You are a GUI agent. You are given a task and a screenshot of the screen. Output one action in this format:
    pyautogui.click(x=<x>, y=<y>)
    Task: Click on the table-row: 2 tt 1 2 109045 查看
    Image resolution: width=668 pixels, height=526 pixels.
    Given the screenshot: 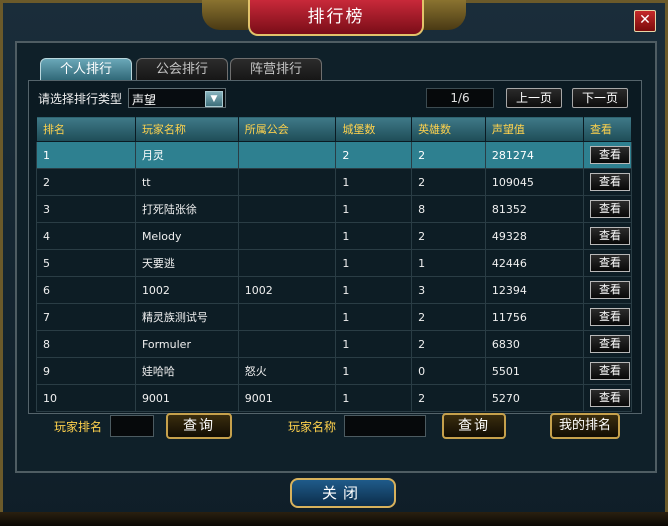 What is the action you would take?
    pyautogui.click(x=334, y=182)
    